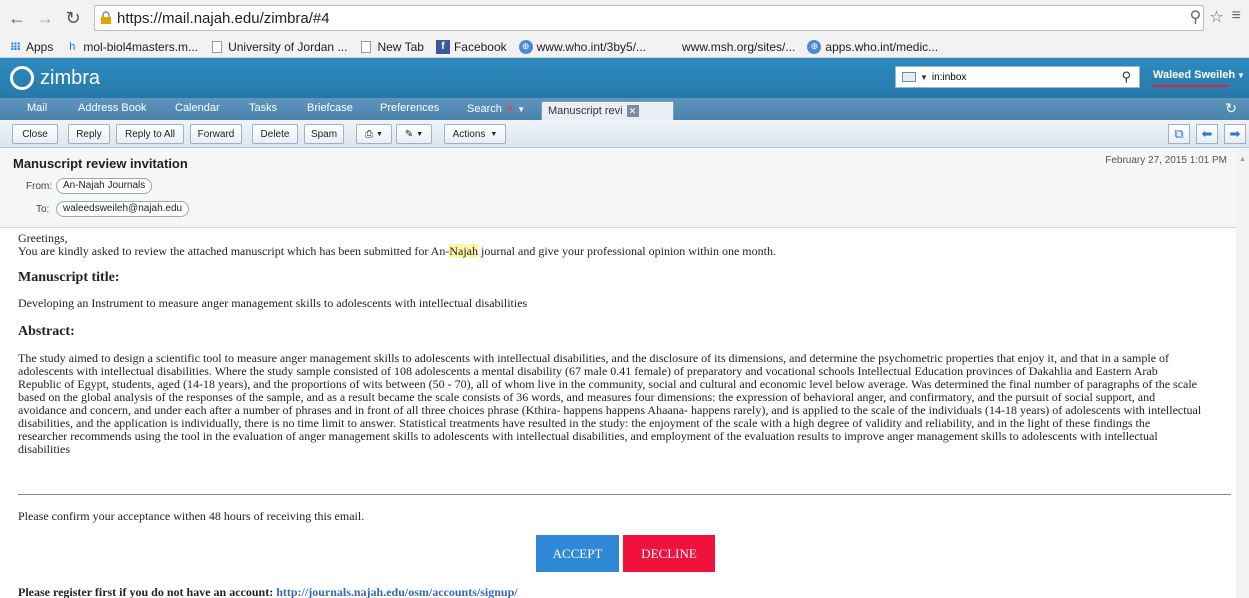 Image resolution: width=1249 pixels, height=598 pixels. I want to click on tag-button: ✎ ▼, so click(414, 134).